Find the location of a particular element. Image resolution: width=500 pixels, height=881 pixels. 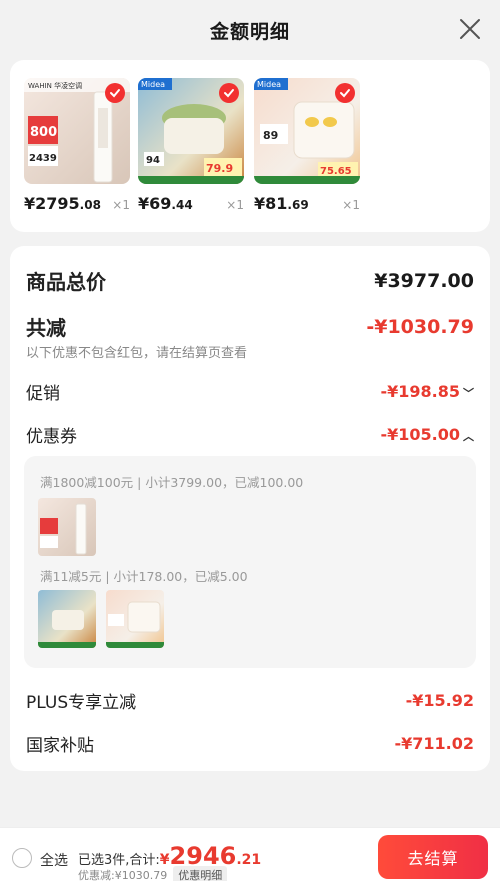

product-price: ¥69.44 is located at coordinates (165, 203).